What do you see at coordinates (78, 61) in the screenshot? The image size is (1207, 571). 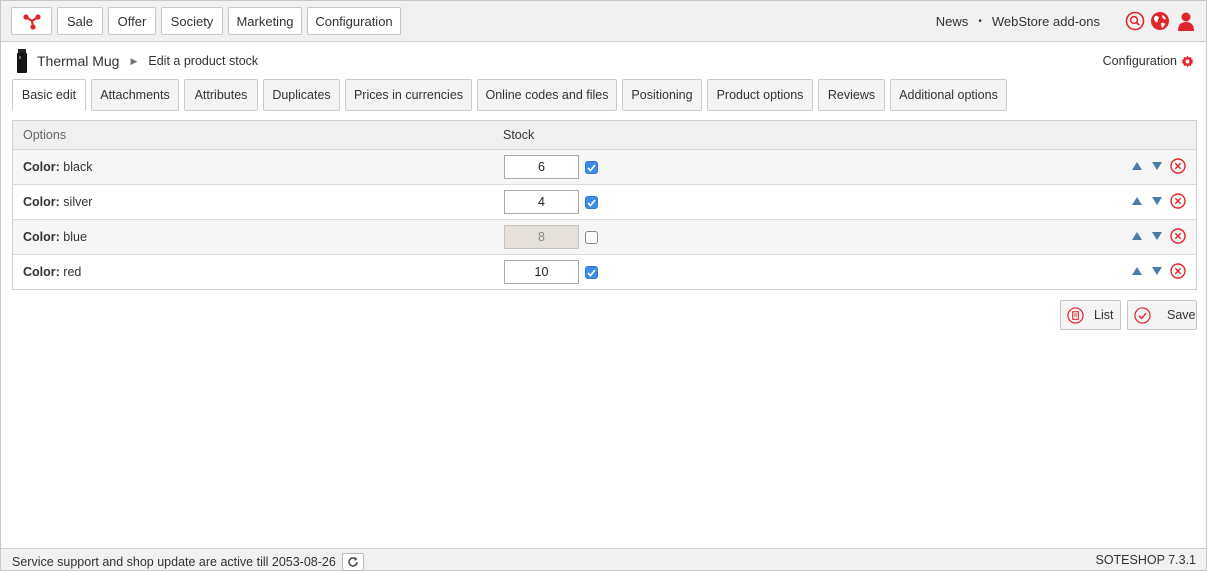 I see `product-name: Thermal Mug` at bounding box center [78, 61].